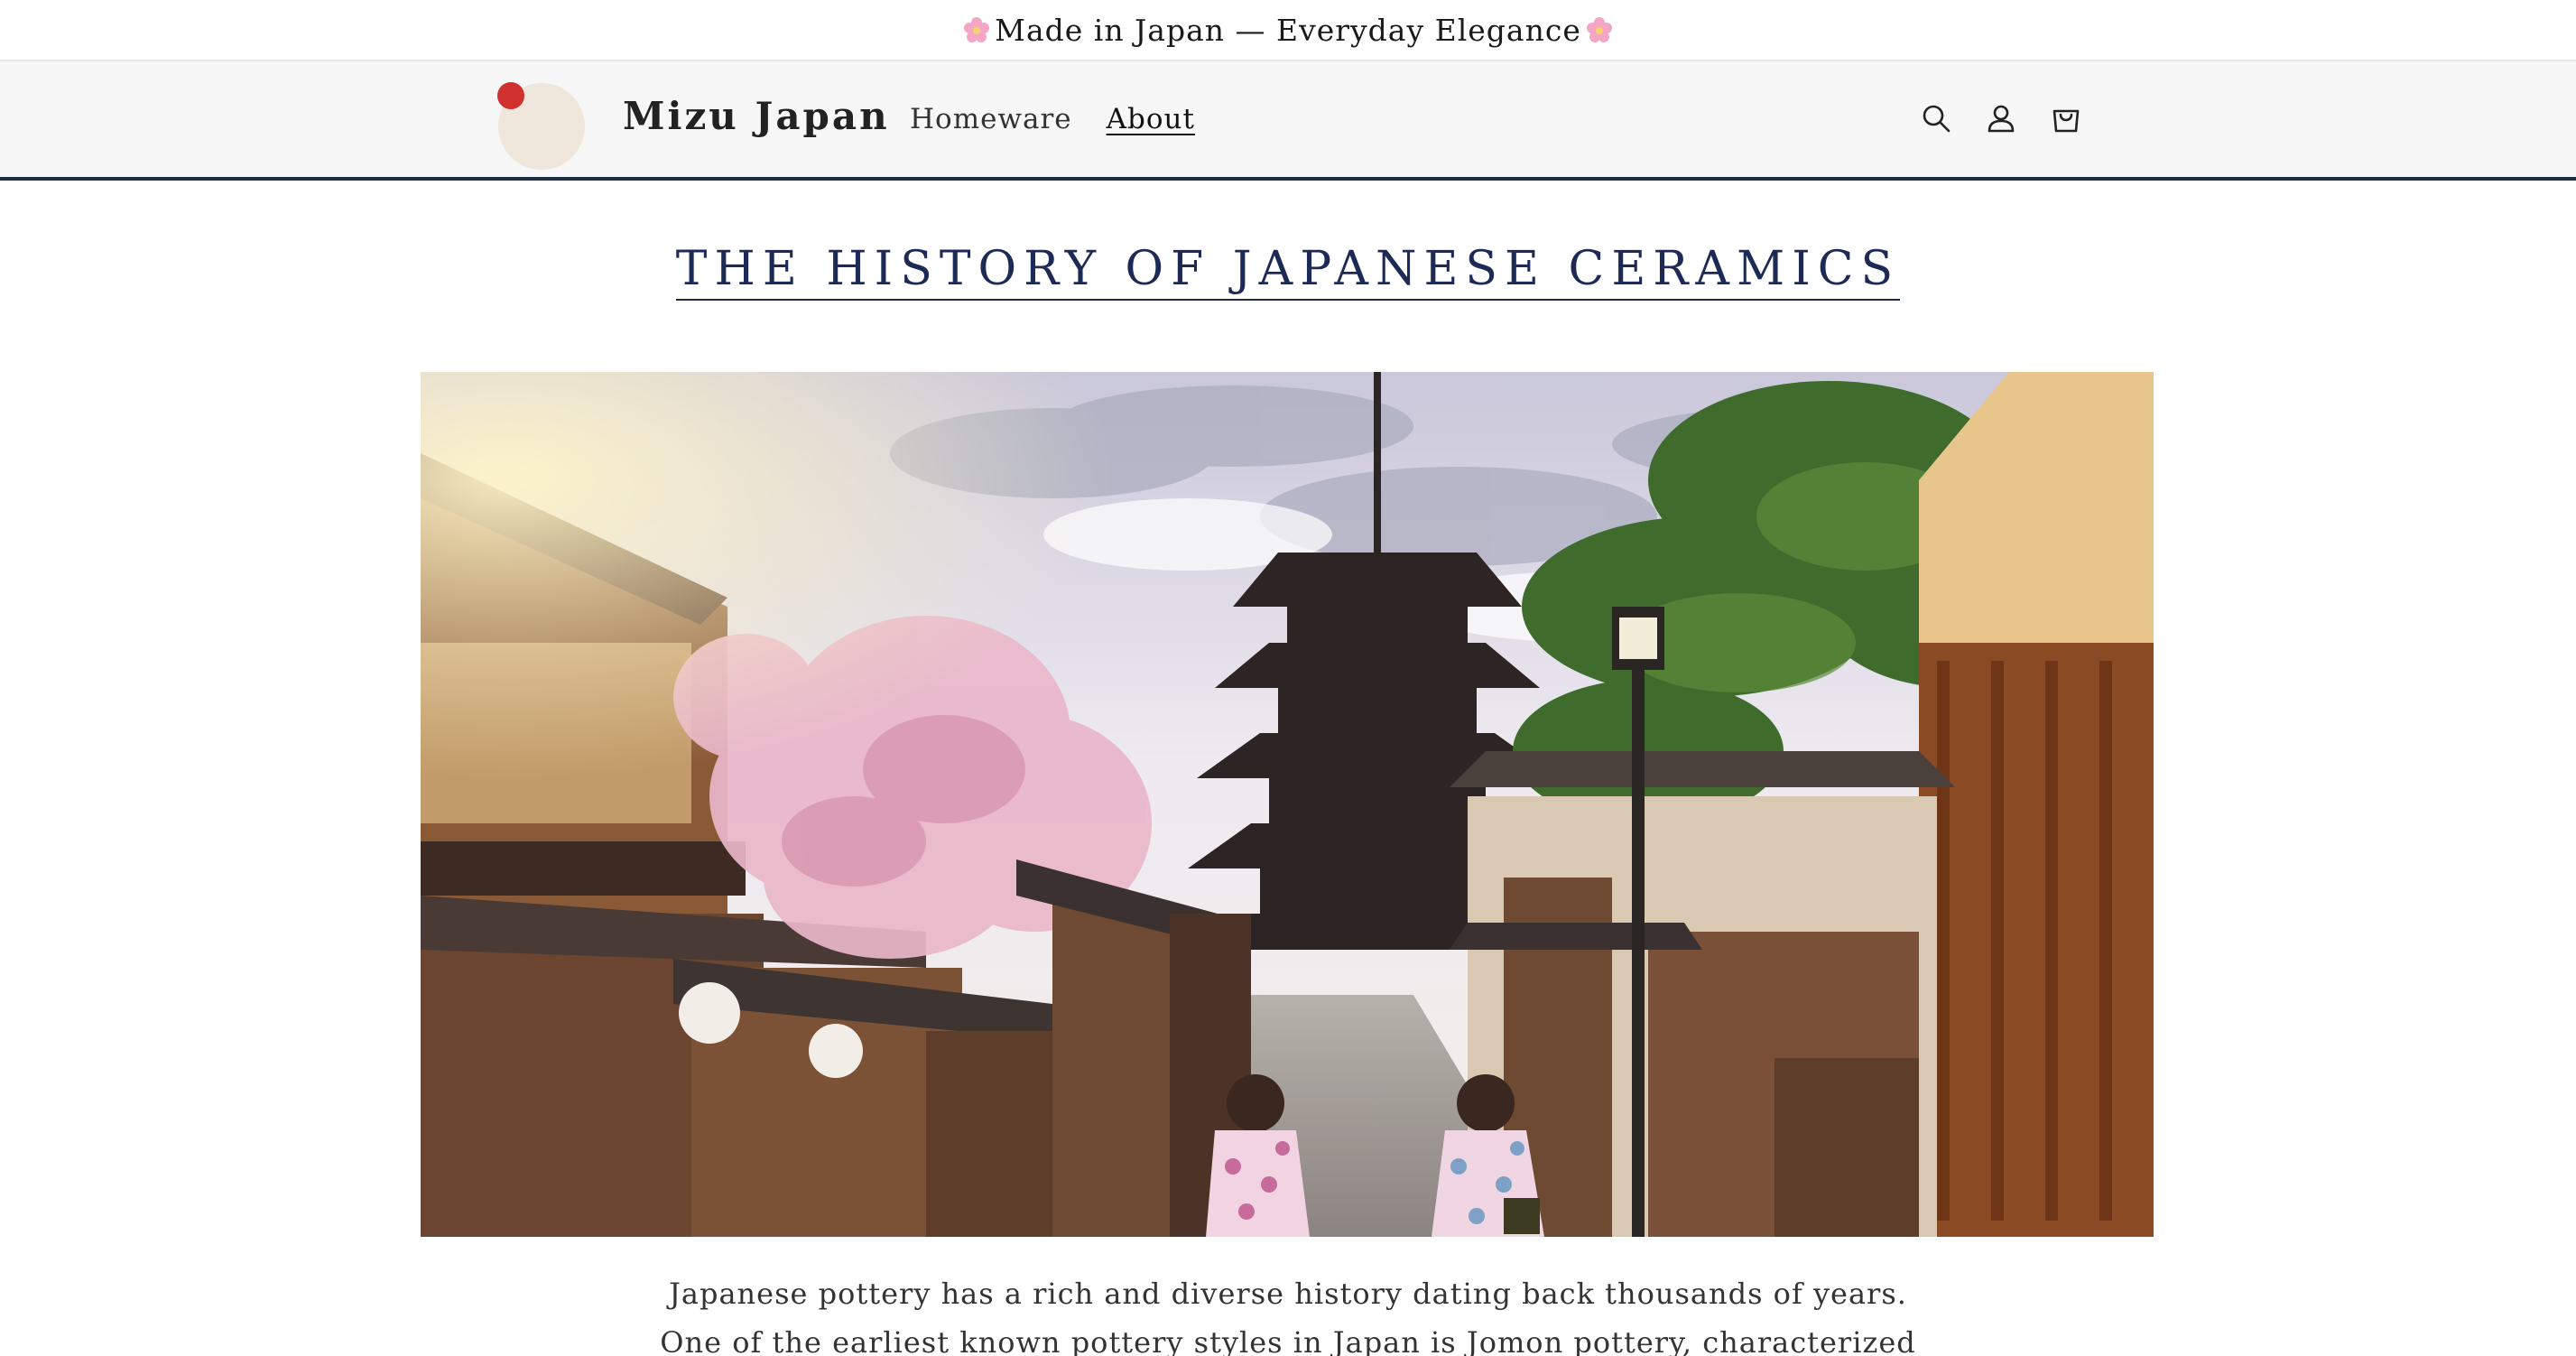  I want to click on title-section: THE HISTORY OF JAPANESE CERAMICS, so click(1288, 272).